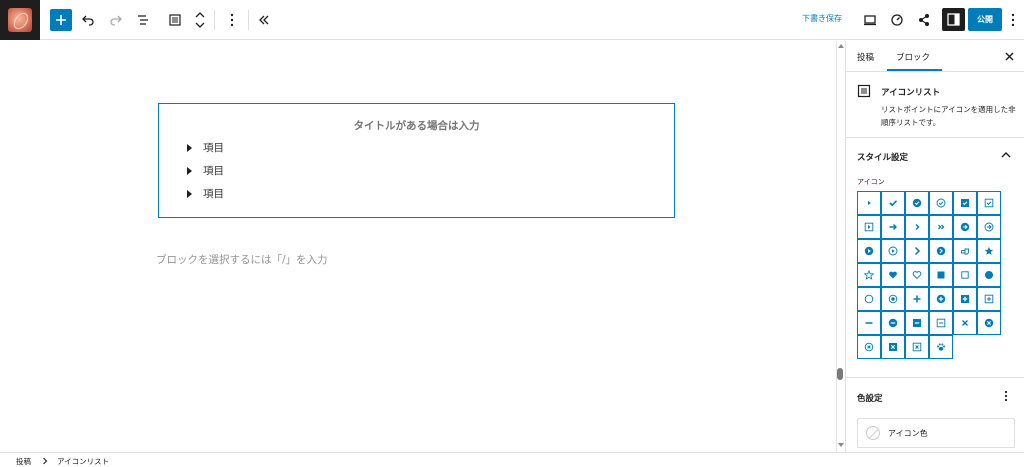 This screenshot has width=1024, height=467. Describe the element at coordinates (1006, 155) in the screenshot. I see `chevron-up-icon` at that location.